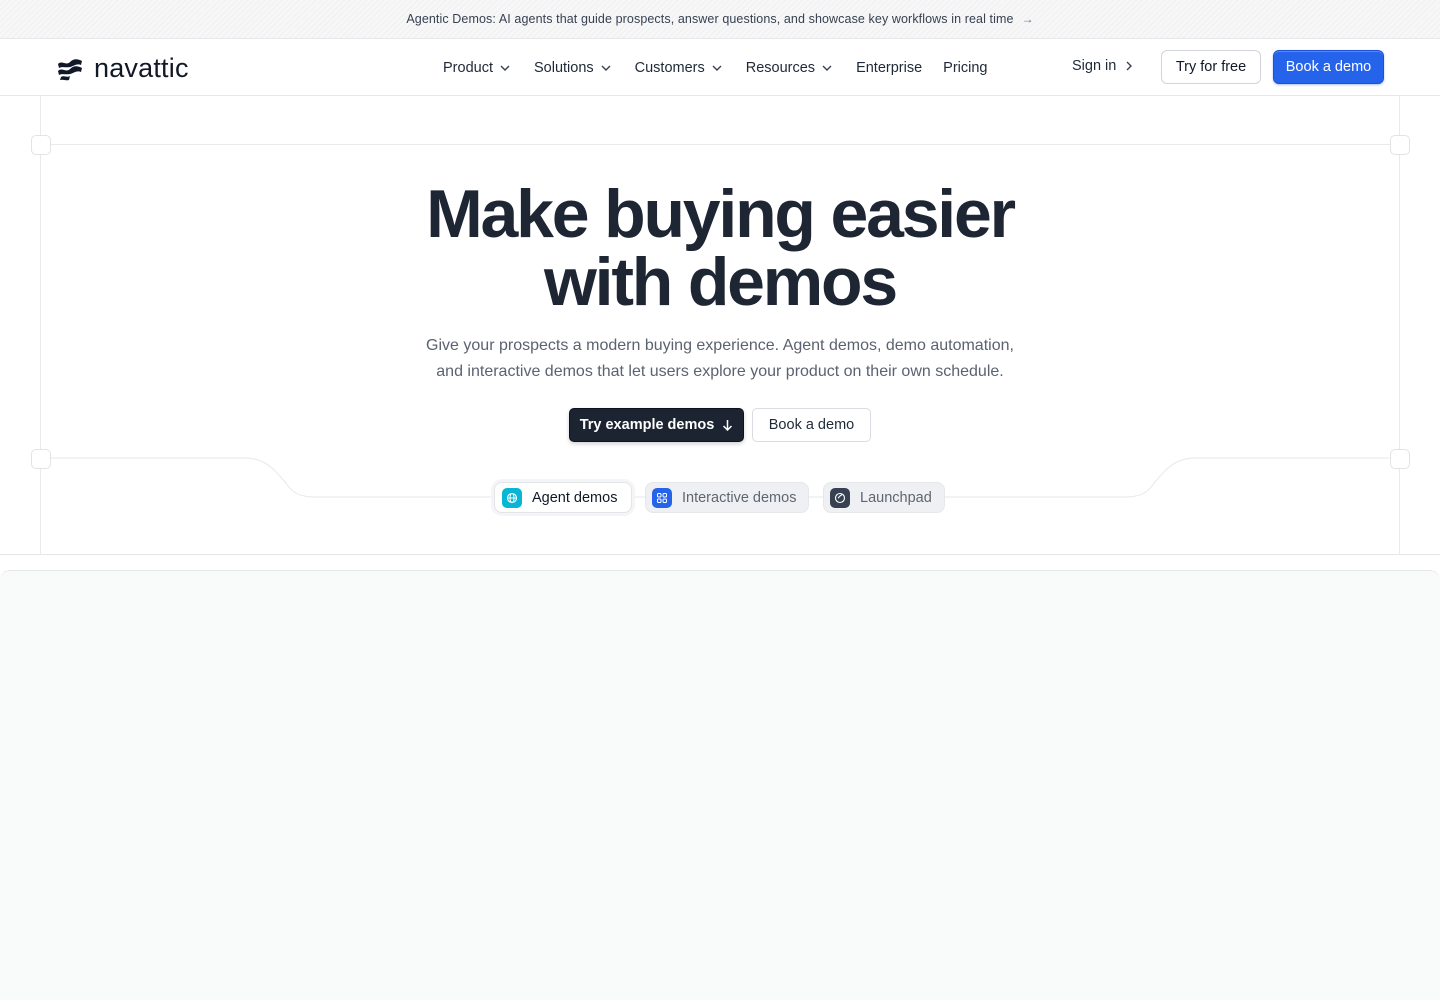  Describe the element at coordinates (840, 497) in the screenshot. I see `check-circle-icon` at that location.